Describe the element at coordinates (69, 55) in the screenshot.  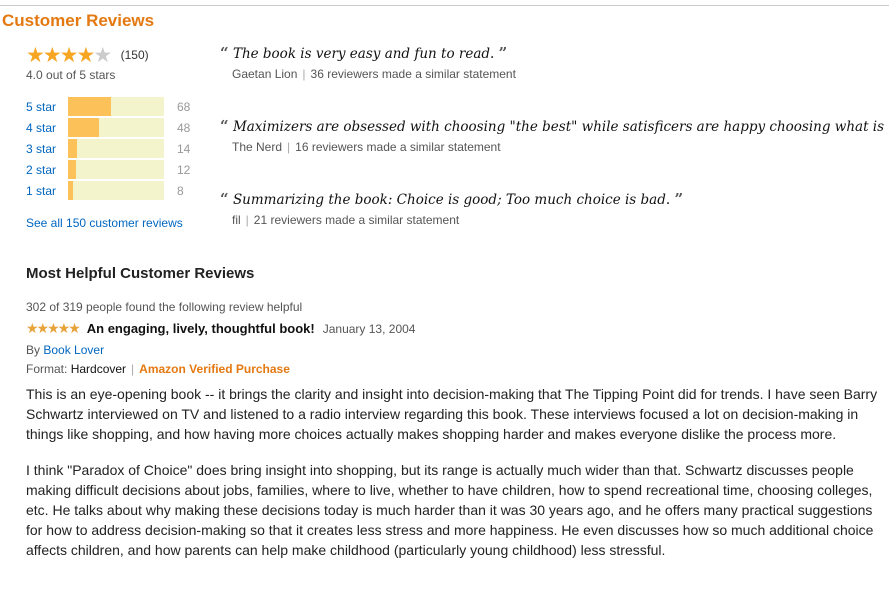
I see `star-rating-icon: ★★★★★` at that location.